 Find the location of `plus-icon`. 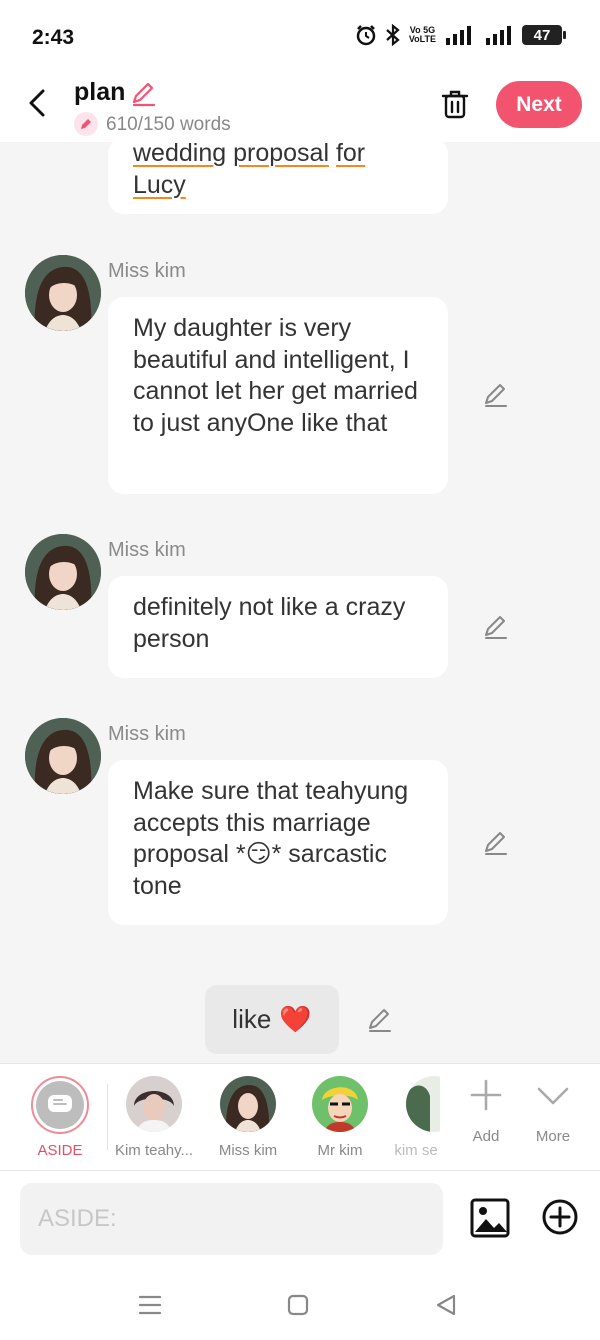

plus-icon is located at coordinates (486, 1095).